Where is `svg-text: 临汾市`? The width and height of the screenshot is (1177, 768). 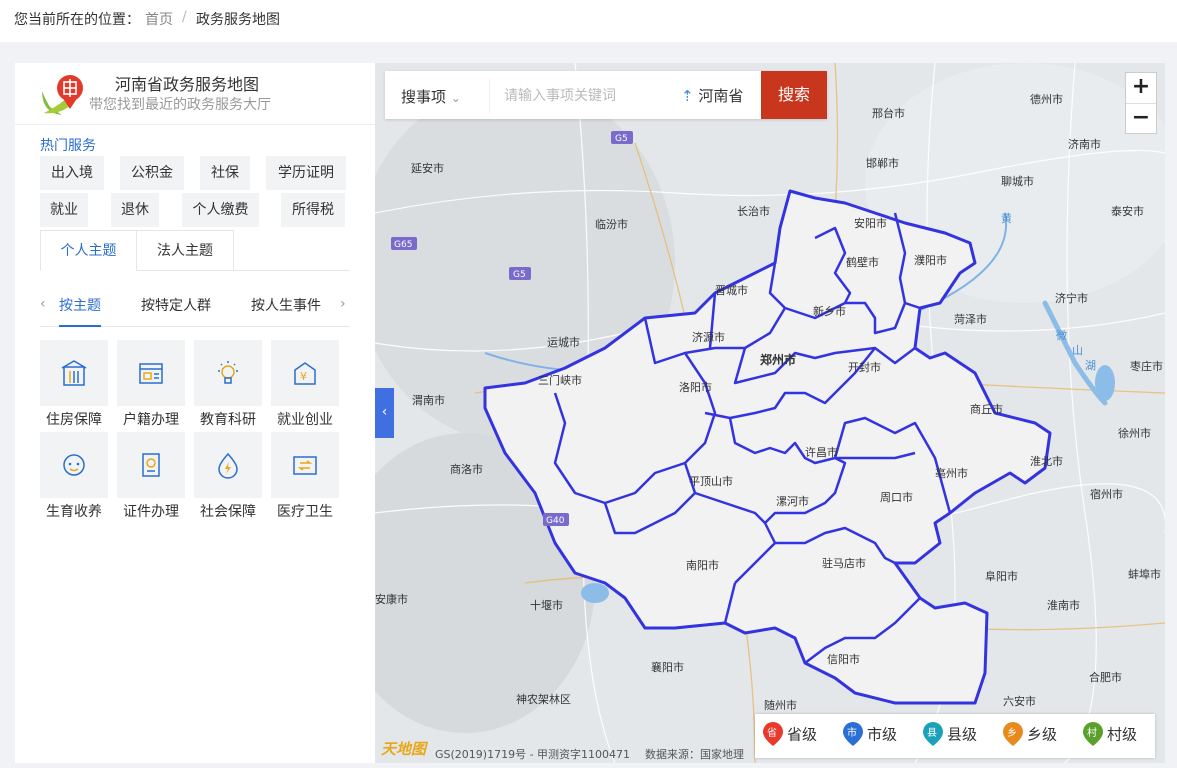 svg-text: 临汾市 is located at coordinates (611, 224).